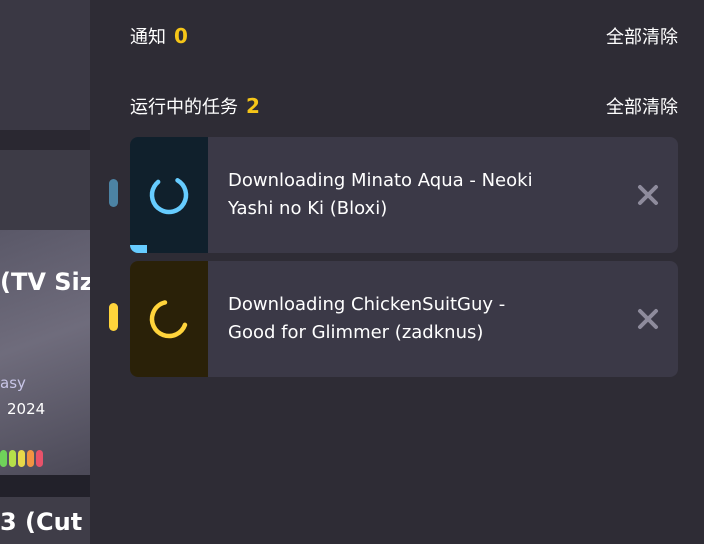 The image size is (704, 544). Describe the element at coordinates (642, 36) in the screenshot. I see `clear-notifications-button: 全部清除` at that location.